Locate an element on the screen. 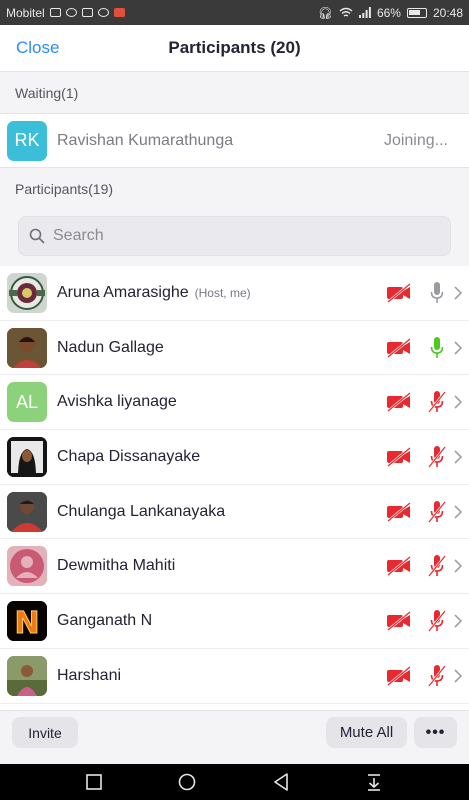 The image size is (469, 800). participant-row: Chulanga Lankanayaka is located at coordinates (234, 512).